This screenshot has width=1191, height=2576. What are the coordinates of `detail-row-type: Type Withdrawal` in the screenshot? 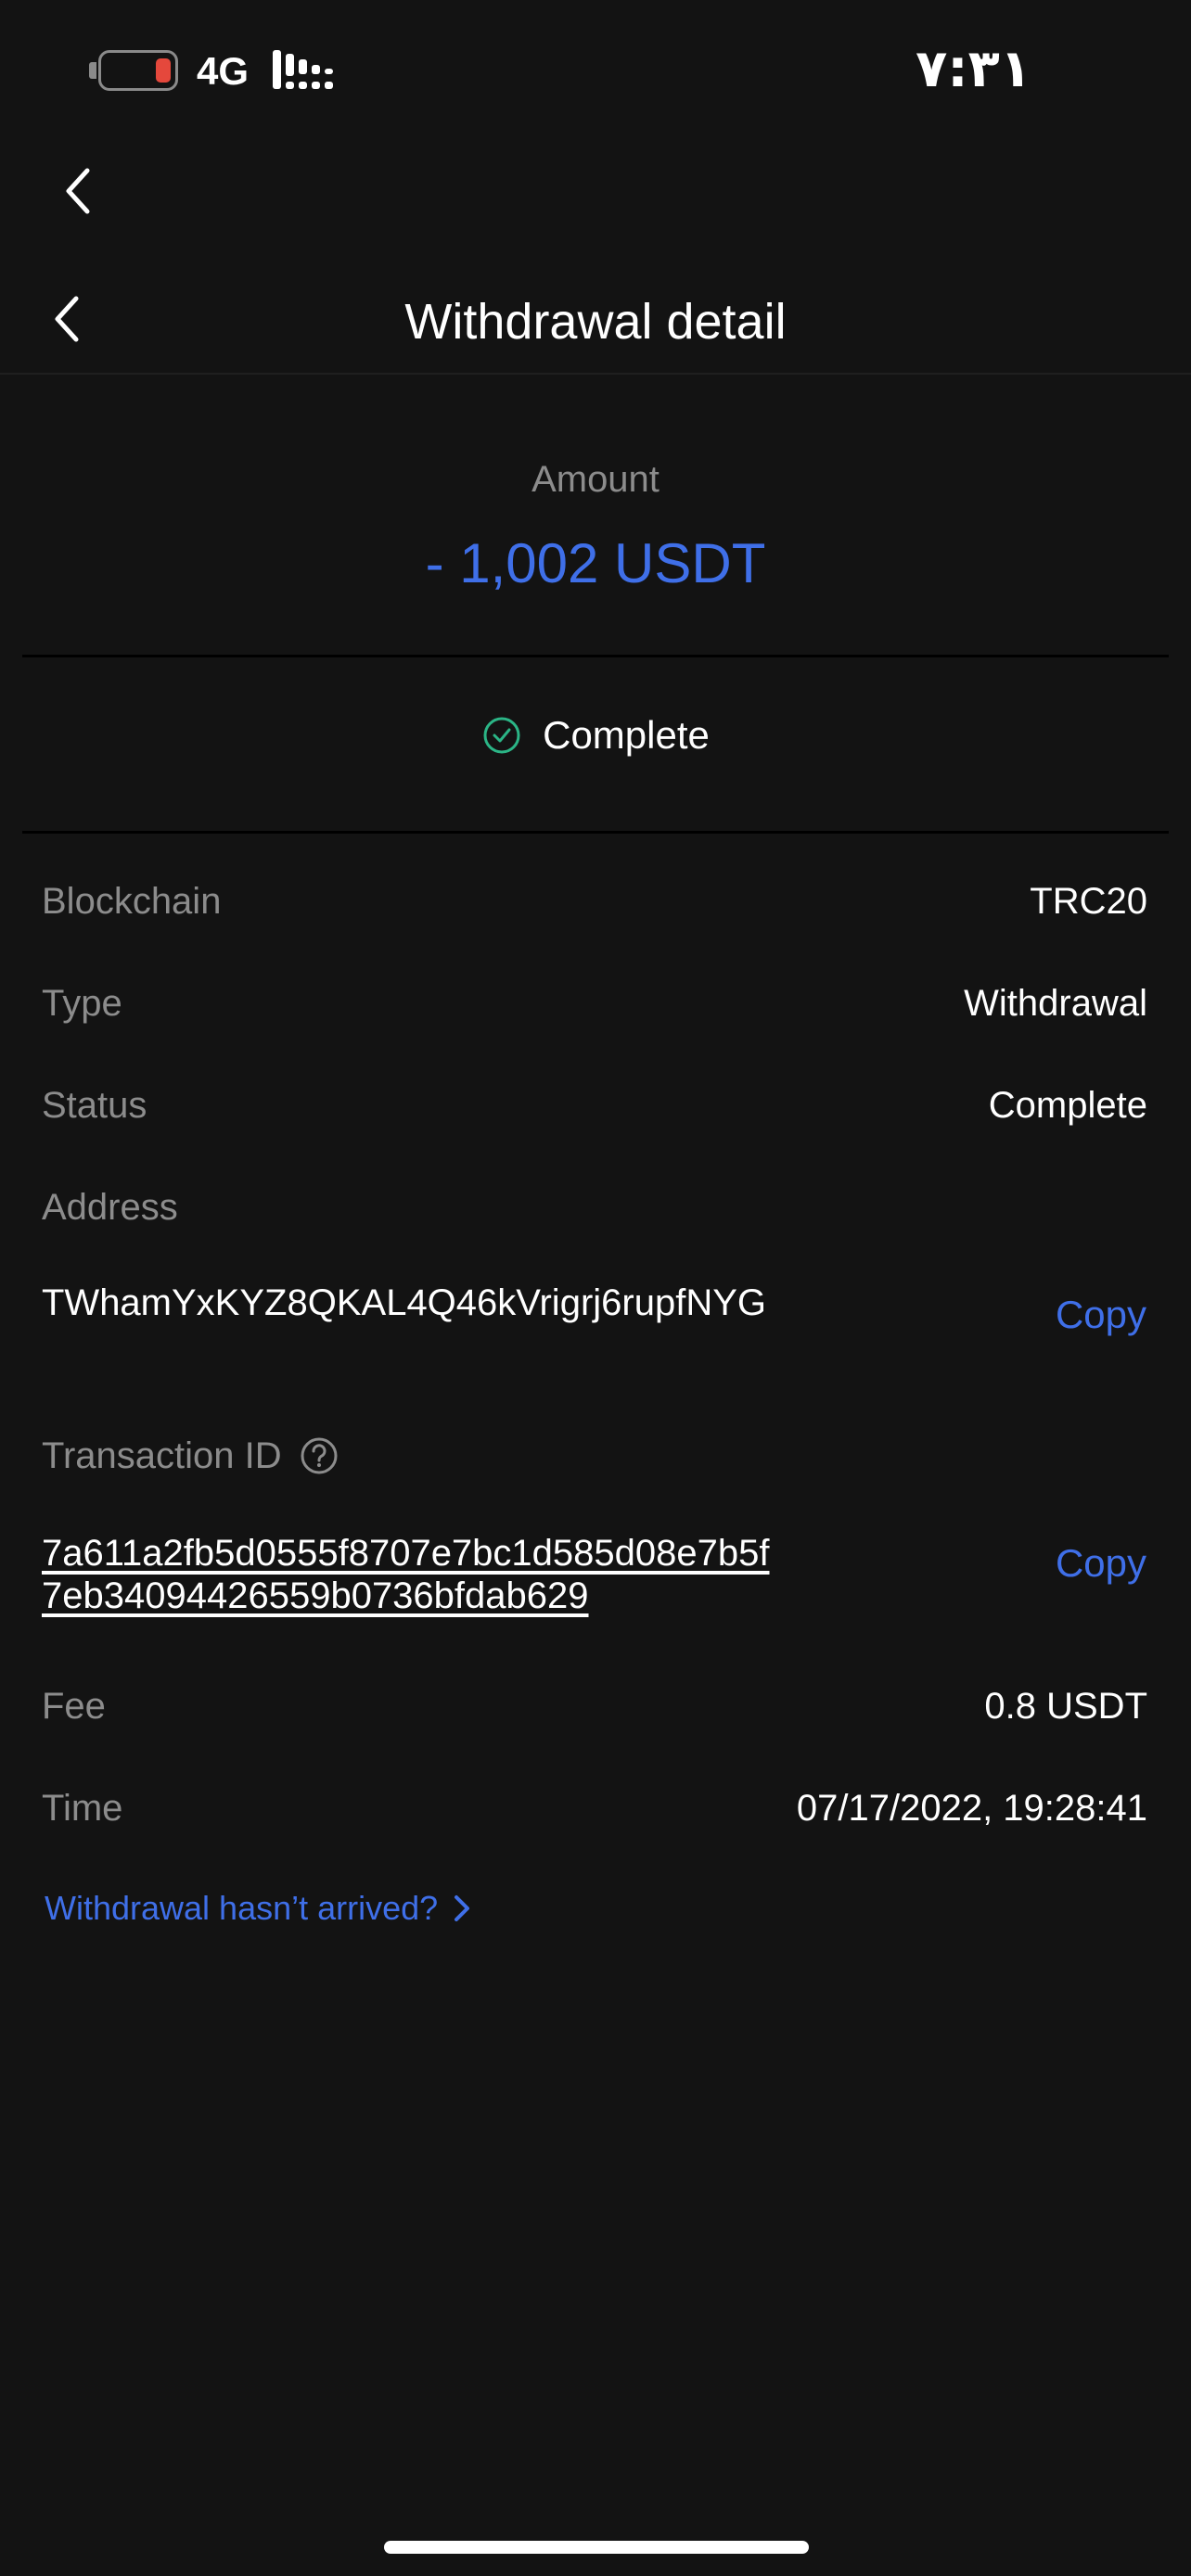 It's located at (594, 1004).